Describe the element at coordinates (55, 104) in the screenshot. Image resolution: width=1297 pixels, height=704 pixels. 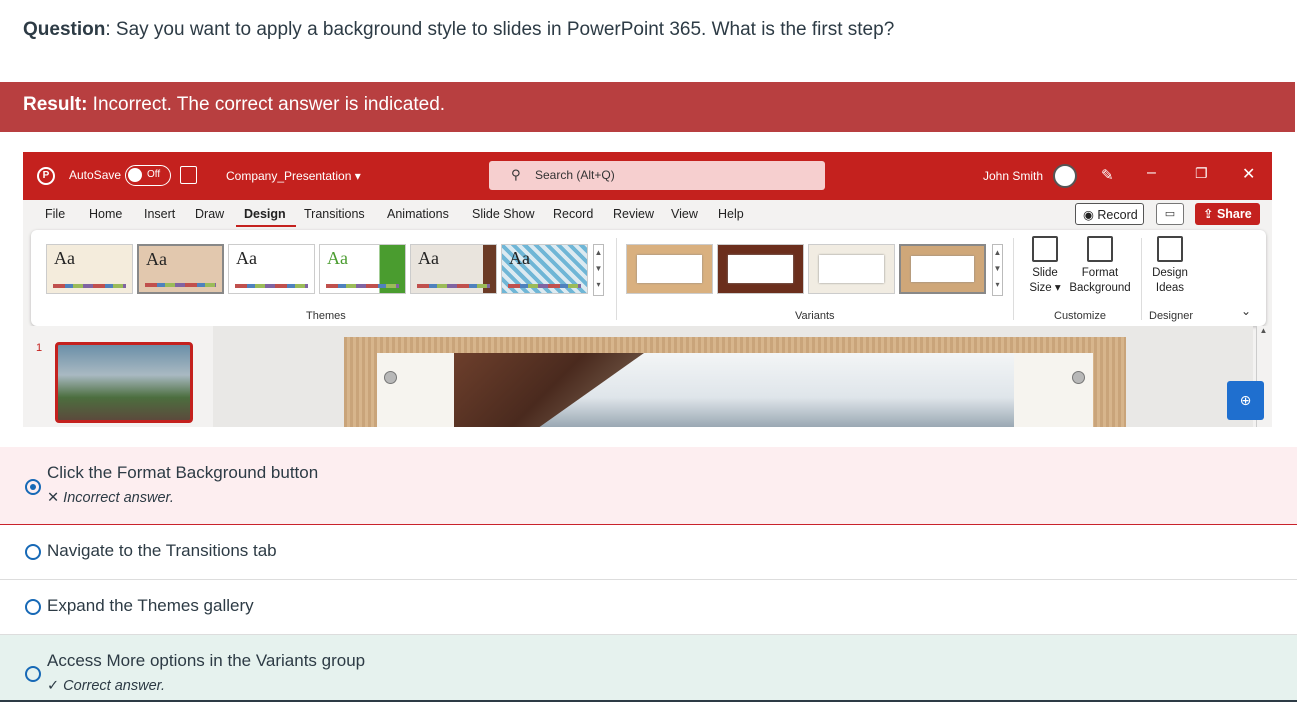
I see `result-prefix: Result:` at that location.